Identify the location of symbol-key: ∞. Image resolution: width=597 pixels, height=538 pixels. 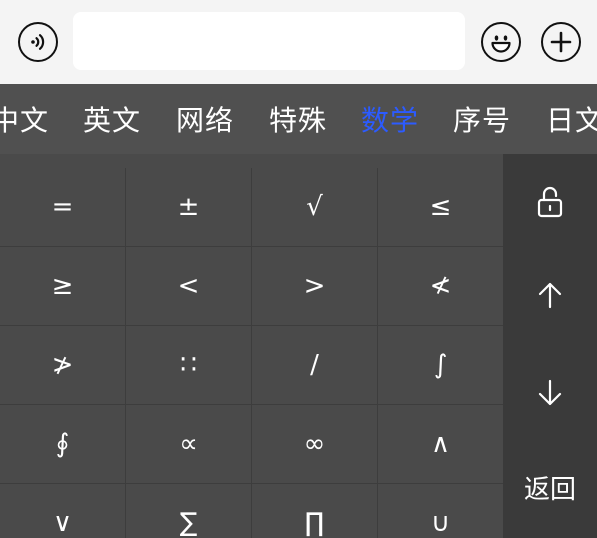
(315, 444).